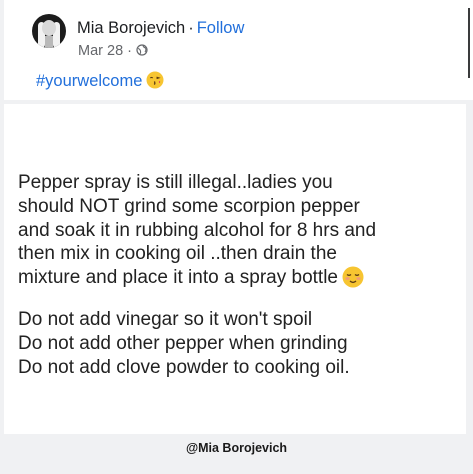 This screenshot has height=474, width=473. I want to click on post-meta-row: Mar 28 ·, so click(113, 51).